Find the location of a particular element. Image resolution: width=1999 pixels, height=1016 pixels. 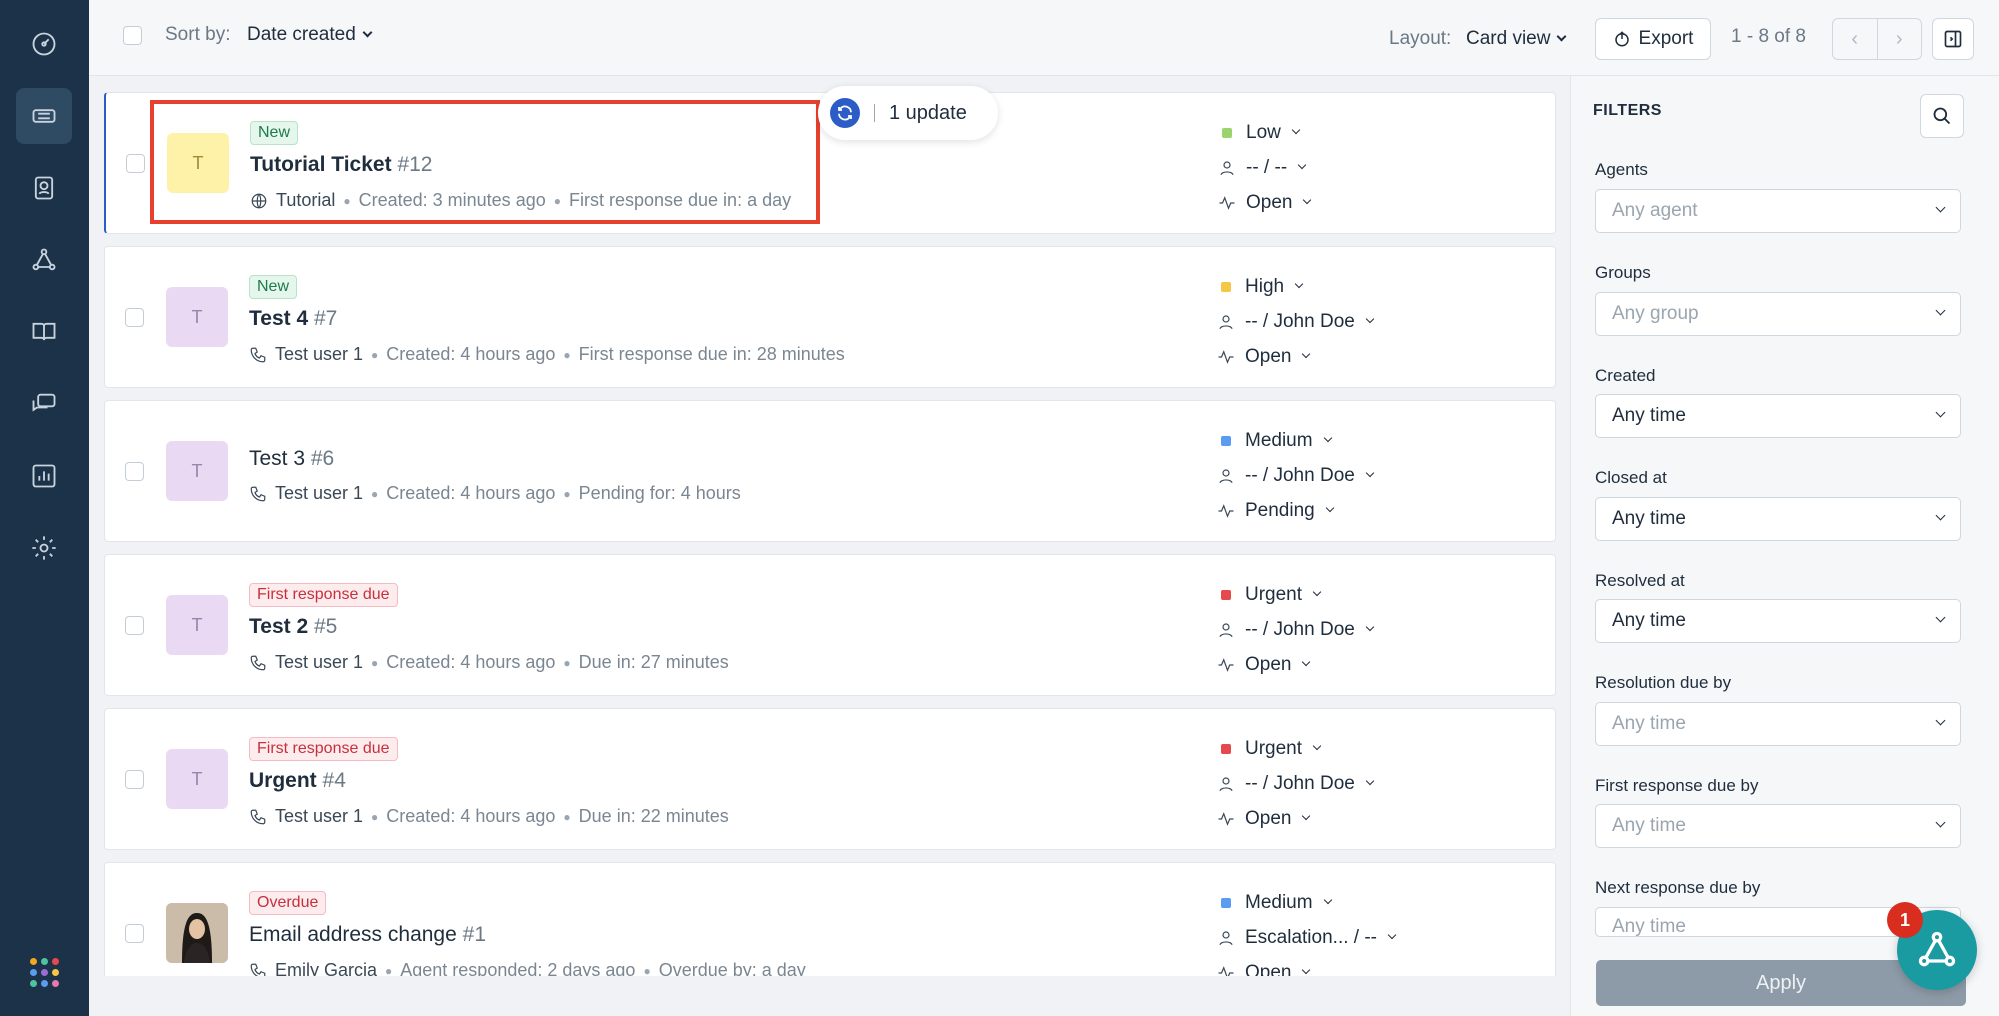

status-badge: First response due is located at coordinates (323, 749).